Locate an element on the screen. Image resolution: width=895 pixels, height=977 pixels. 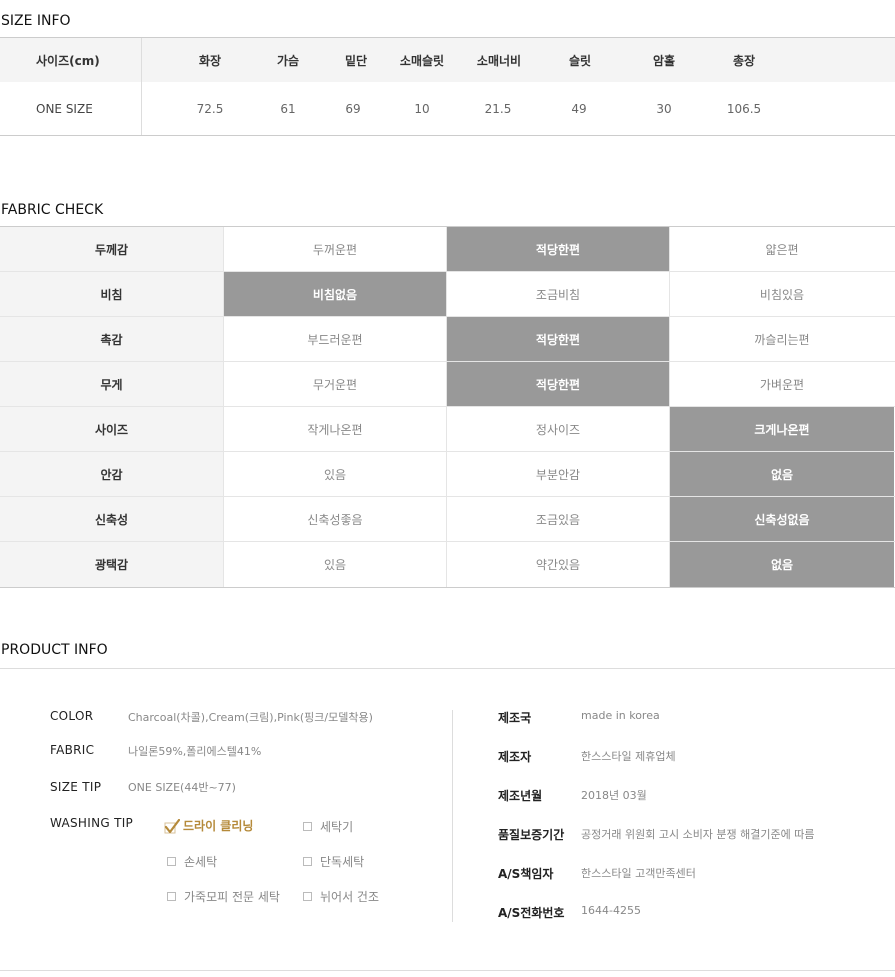
fabric-row-label: 두께감 is located at coordinates (112, 249).